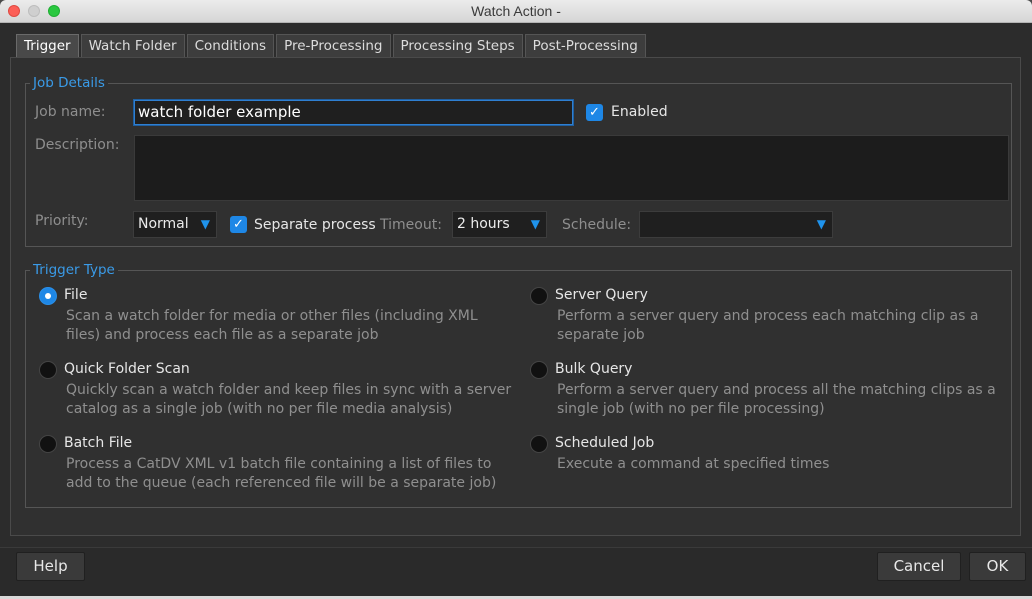 This screenshot has height=599, width=1032. Describe the element at coordinates (539, 296) in the screenshot. I see `trigger-server-query-radio` at that location.